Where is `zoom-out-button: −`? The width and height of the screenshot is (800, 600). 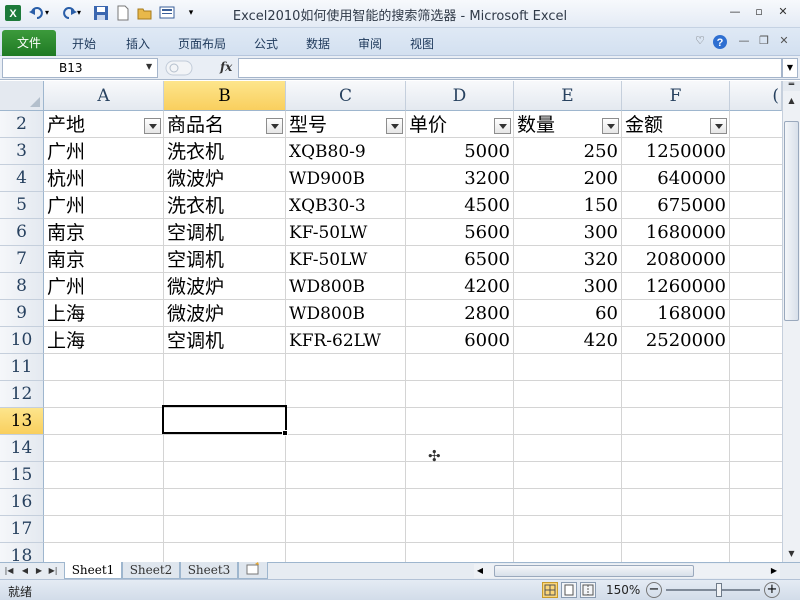
zoom-out-button: − is located at coordinates (654, 590).